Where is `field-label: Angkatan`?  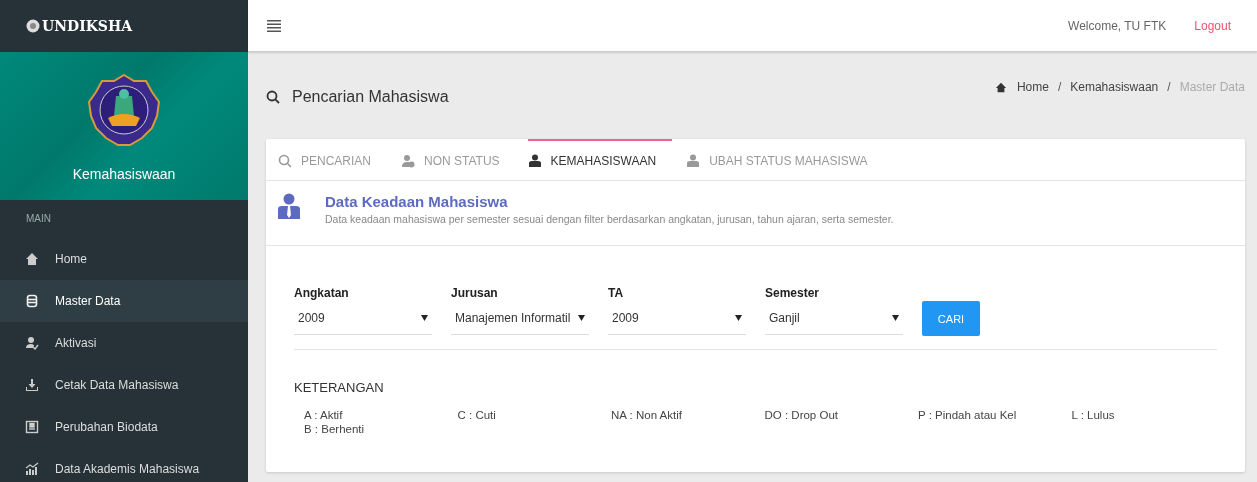 field-label: Angkatan is located at coordinates (322, 293).